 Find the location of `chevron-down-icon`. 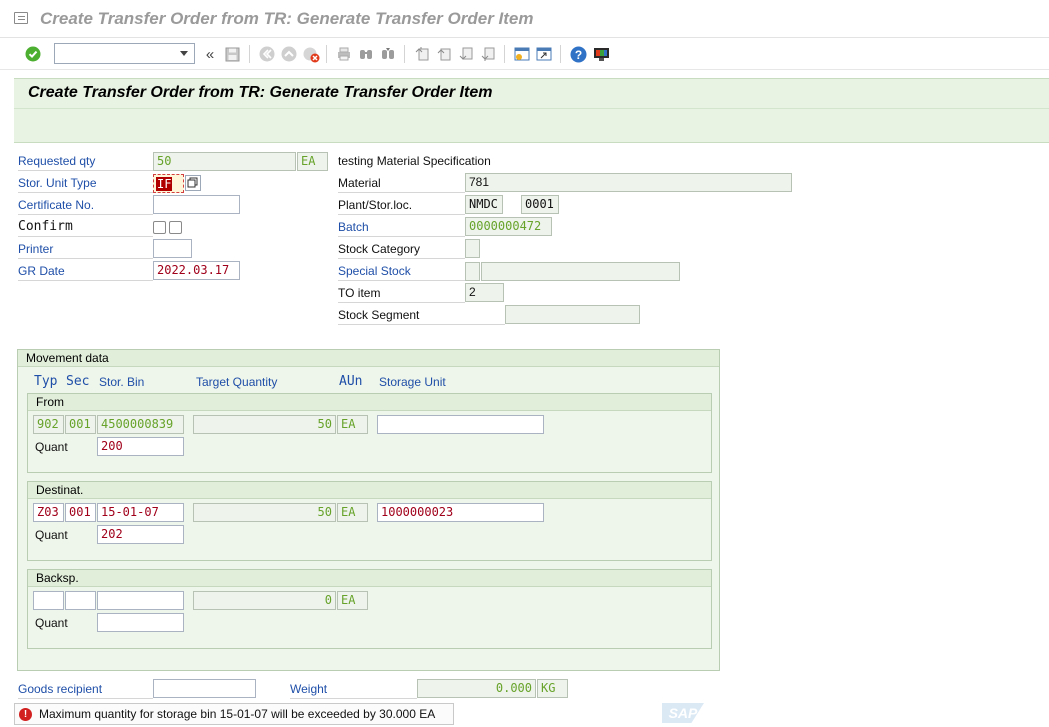

chevron-down-icon is located at coordinates (184, 53).